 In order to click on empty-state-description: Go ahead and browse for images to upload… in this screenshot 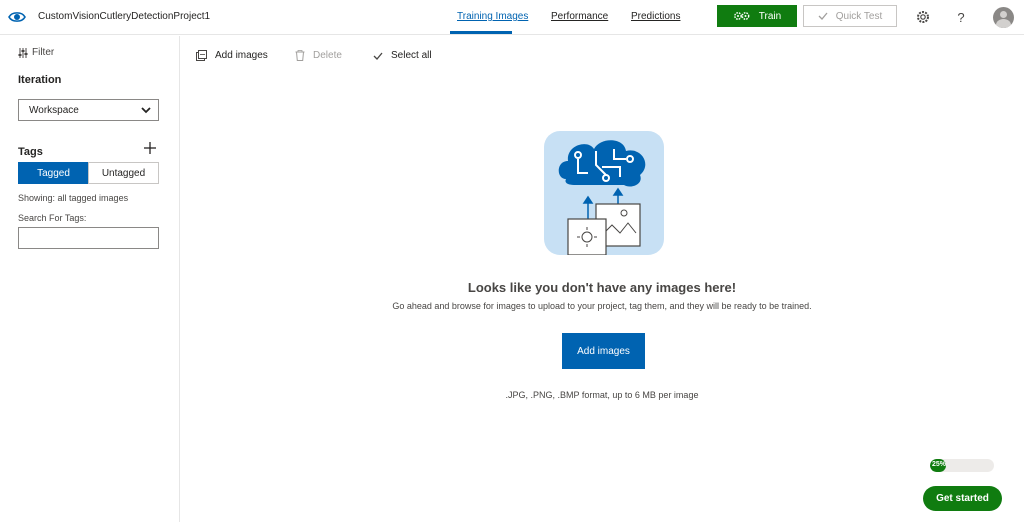, I will do `click(602, 306)`.